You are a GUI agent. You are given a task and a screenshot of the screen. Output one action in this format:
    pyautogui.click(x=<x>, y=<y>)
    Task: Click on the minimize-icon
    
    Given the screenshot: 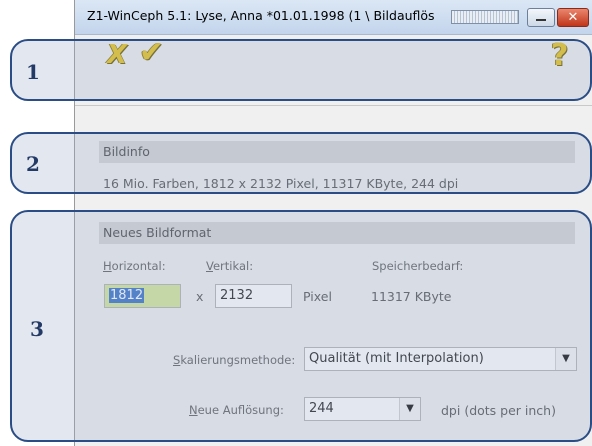 What is the action you would take?
    pyautogui.click(x=541, y=20)
    